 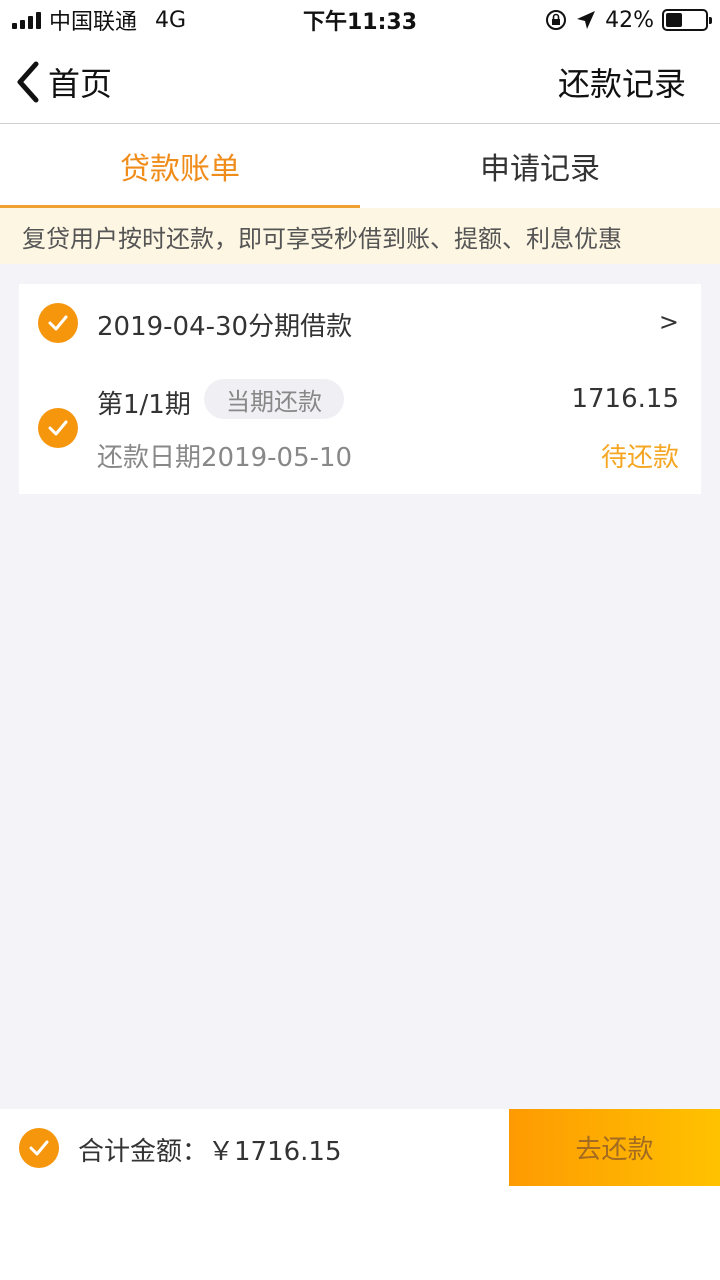 What do you see at coordinates (687, 20) in the screenshot?
I see `battery-icon` at bounding box center [687, 20].